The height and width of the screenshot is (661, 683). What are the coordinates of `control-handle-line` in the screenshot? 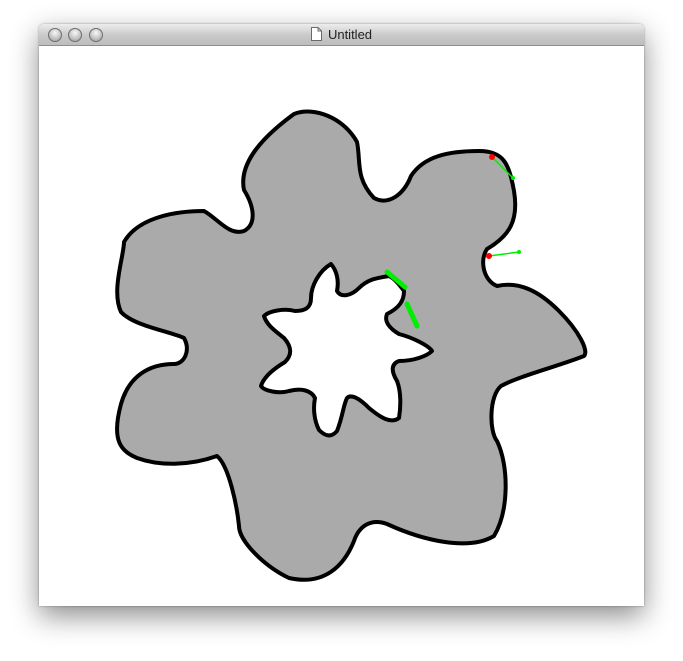 It's located at (504, 254).